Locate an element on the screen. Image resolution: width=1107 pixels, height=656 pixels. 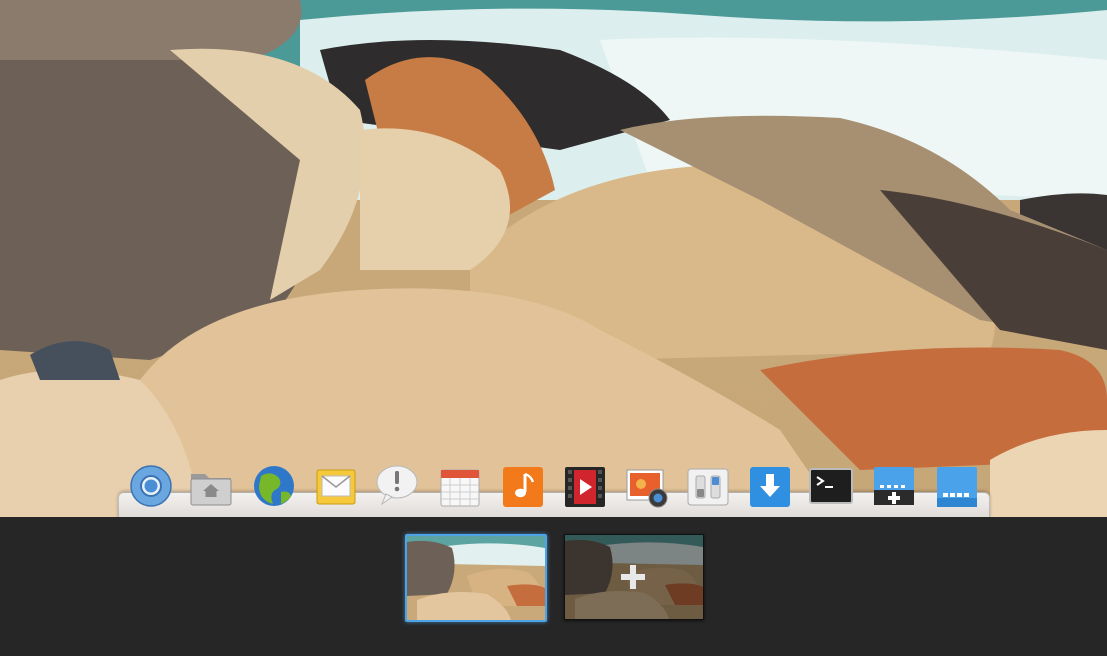
download-arrow-icon is located at coordinates (770, 486).